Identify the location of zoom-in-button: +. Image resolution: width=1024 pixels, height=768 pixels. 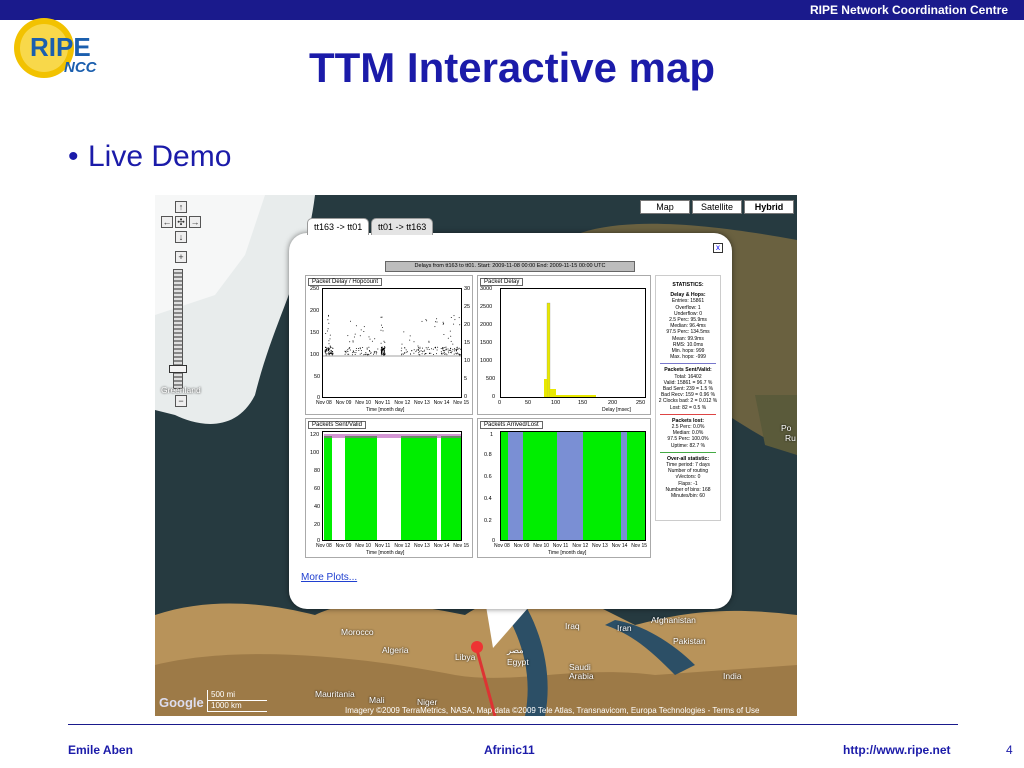
(181, 257).